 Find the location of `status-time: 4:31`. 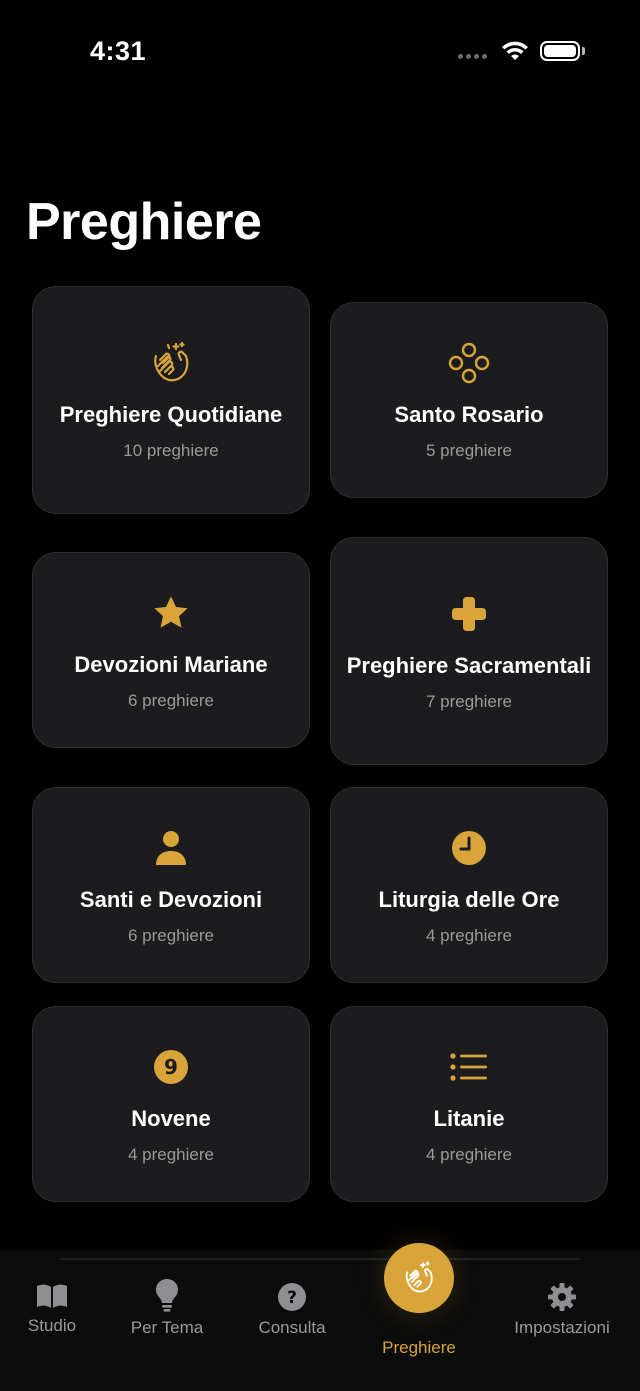

status-time: 4:31 is located at coordinates (118, 51).